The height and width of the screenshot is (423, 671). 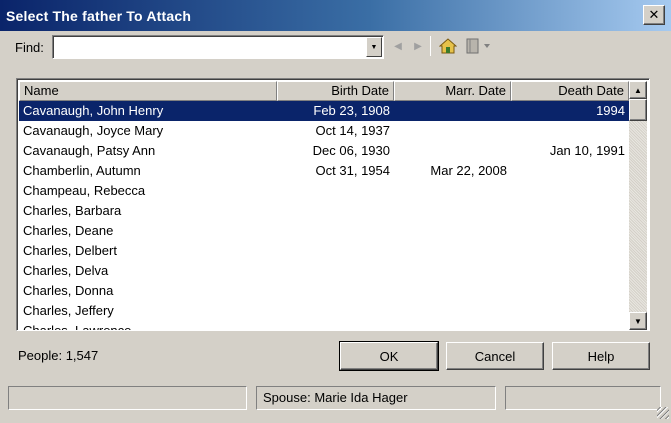 I want to click on arrow-up-icon: ▲, so click(x=638, y=90).